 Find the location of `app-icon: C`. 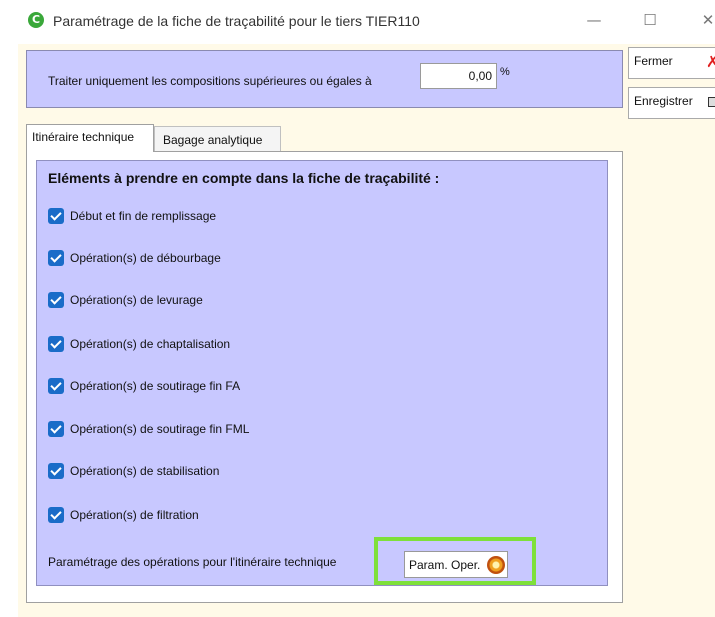

app-icon: C is located at coordinates (36, 20).